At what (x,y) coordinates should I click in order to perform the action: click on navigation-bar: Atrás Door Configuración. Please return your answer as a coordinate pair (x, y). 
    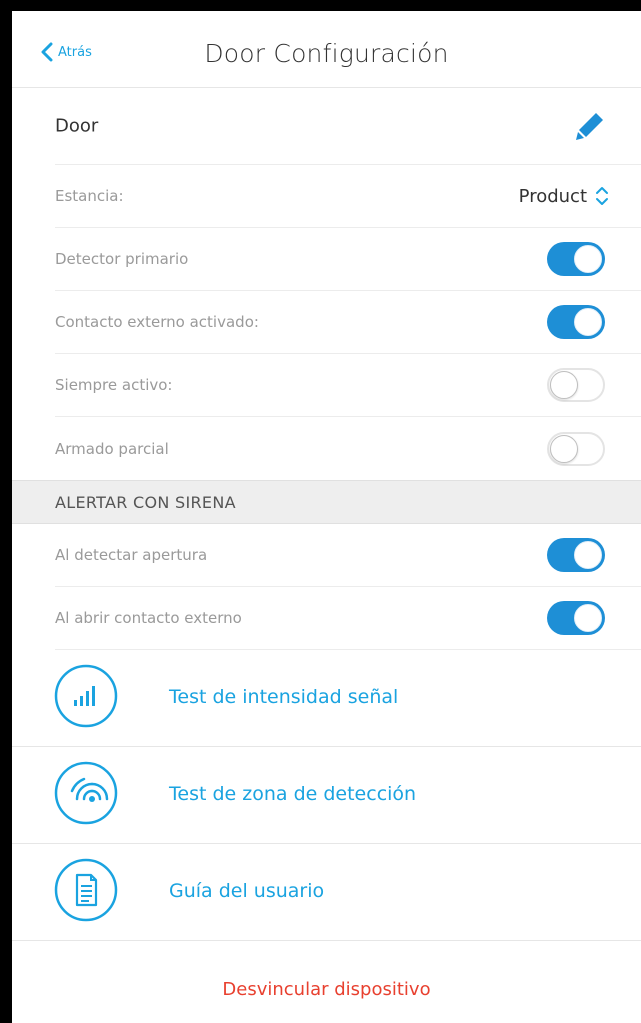
    Looking at the image, I should click on (326, 49).